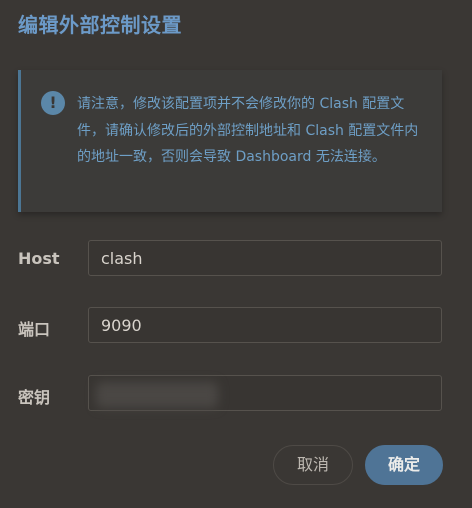 This screenshot has width=472, height=508. What do you see at coordinates (100, 25) in the screenshot?
I see `dialog-title: 编辑外部控制设置` at bounding box center [100, 25].